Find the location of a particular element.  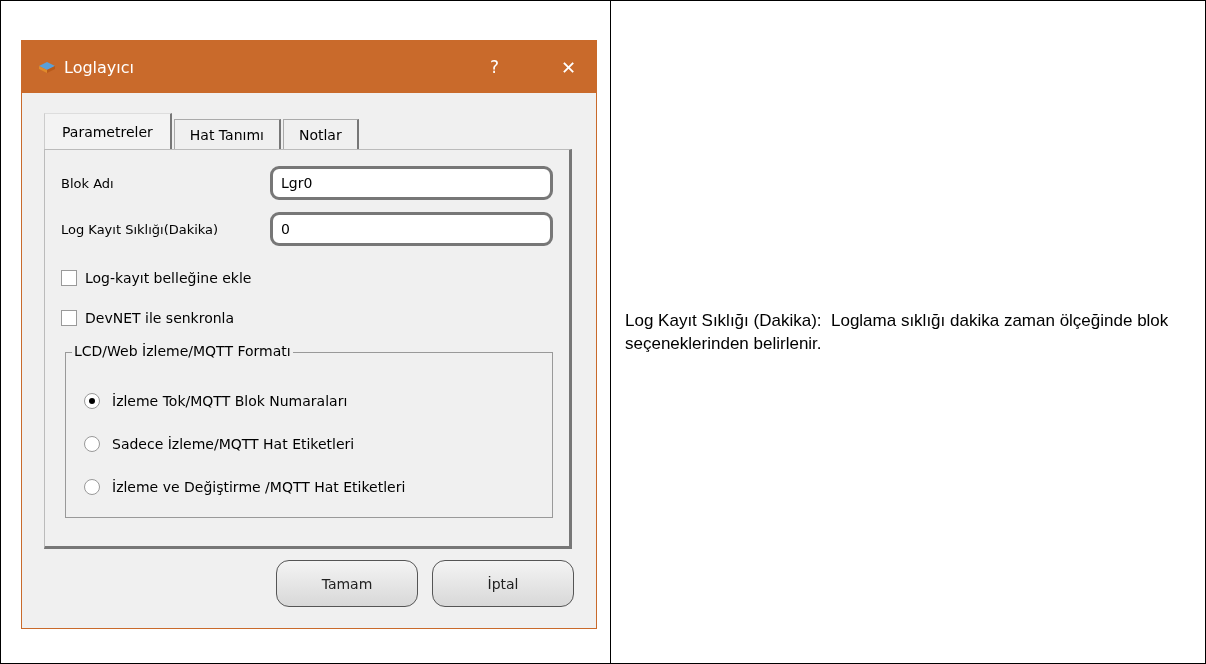

help-button: ? is located at coordinates (494, 67).